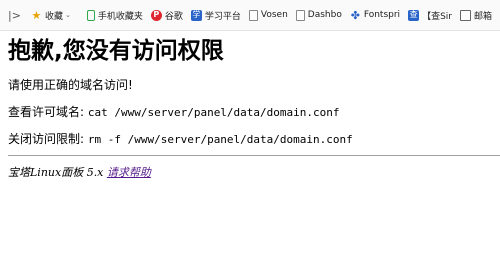  I want to click on chevron-down-icon: ⌄, so click(67, 15).